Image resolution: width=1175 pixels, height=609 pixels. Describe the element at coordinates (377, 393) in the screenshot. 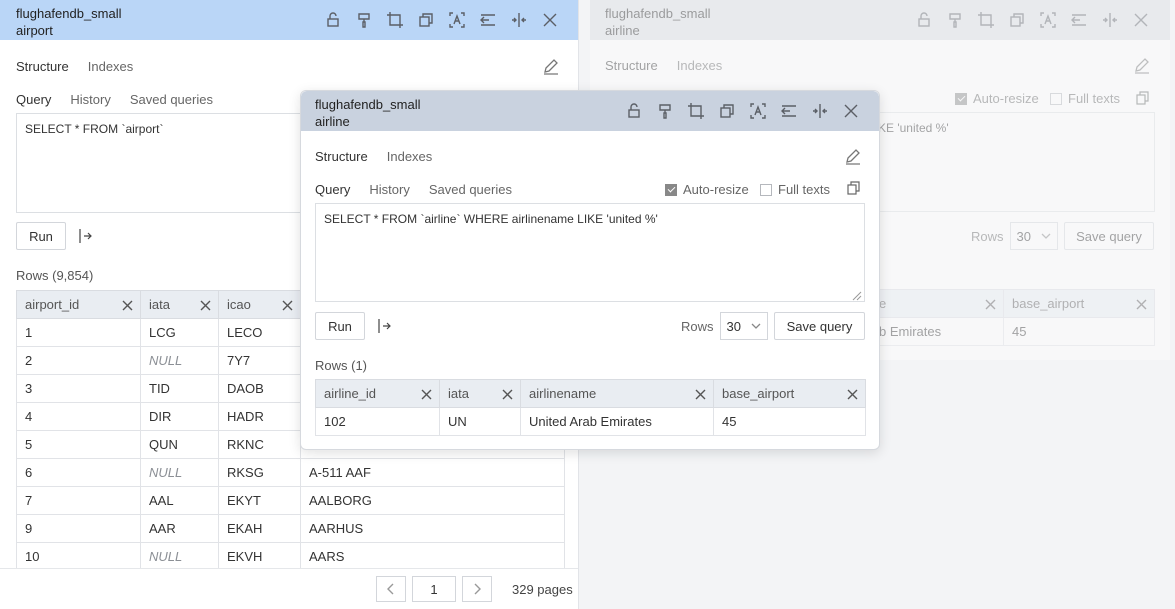

I see `column-header-airline-id: airline_id` at that location.